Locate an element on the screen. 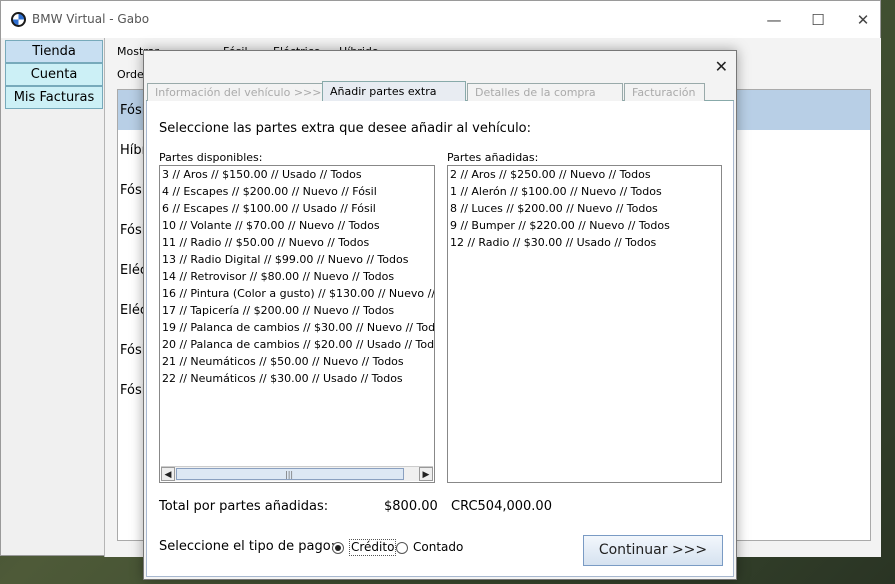  list-item: 8 // Luces // $200.00 // Nuevo // Todos is located at coordinates (584, 208).